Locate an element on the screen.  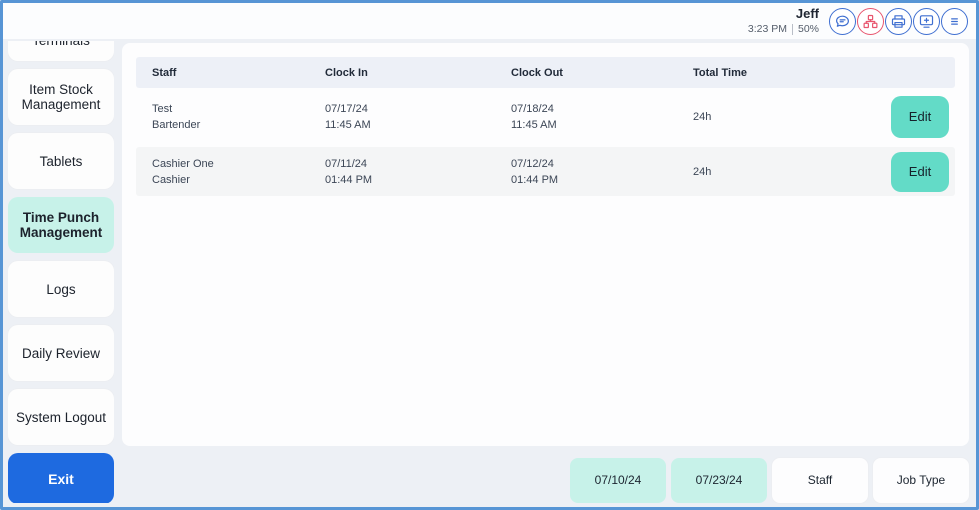
sidebar-item-label: Item Stock Management is located at coordinates (61, 97).